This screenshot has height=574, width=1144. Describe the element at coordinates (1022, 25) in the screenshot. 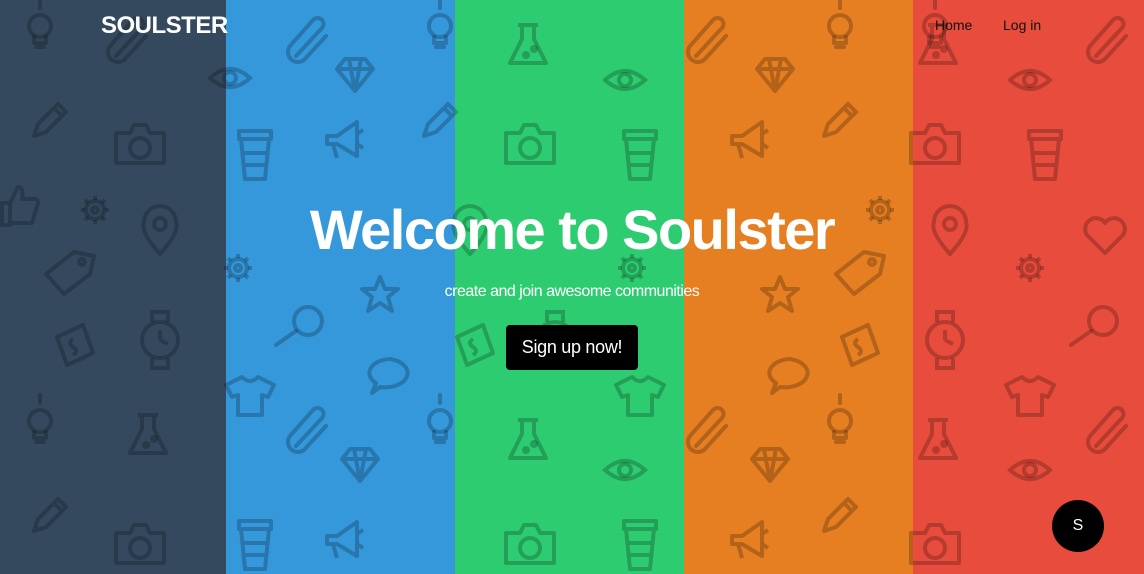

I see `nav-link-login: Log in` at that location.